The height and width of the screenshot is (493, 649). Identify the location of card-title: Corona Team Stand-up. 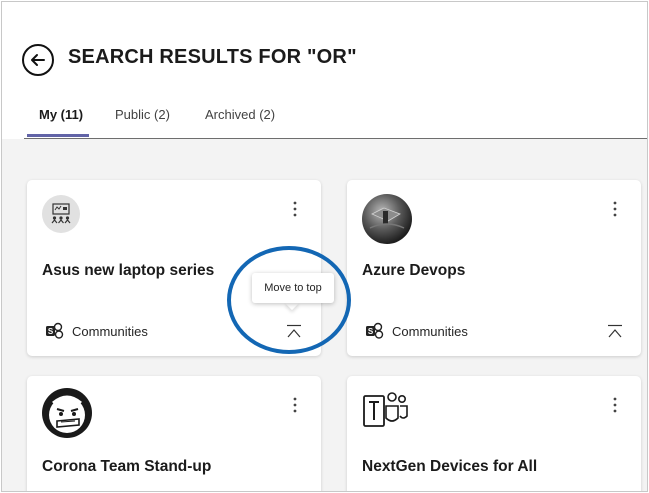
(127, 466).